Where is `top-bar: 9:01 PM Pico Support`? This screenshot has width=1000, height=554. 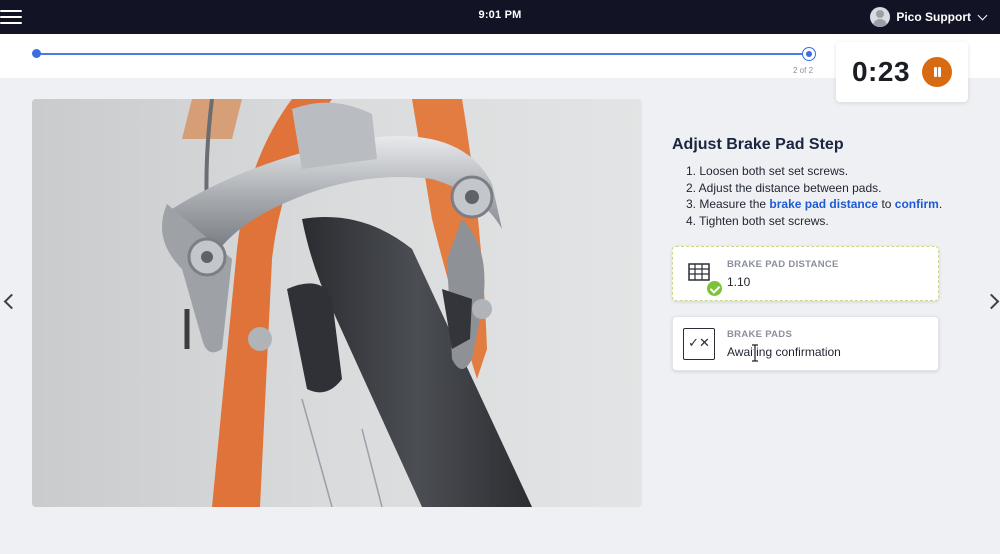 top-bar: 9:01 PM Pico Support is located at coordinates (500, 17).